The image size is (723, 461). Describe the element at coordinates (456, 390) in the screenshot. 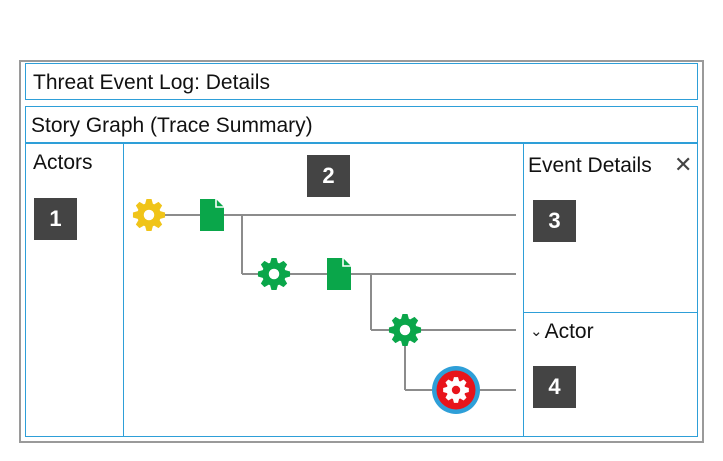

I see `threat-node-red-gear-icon` at that location.